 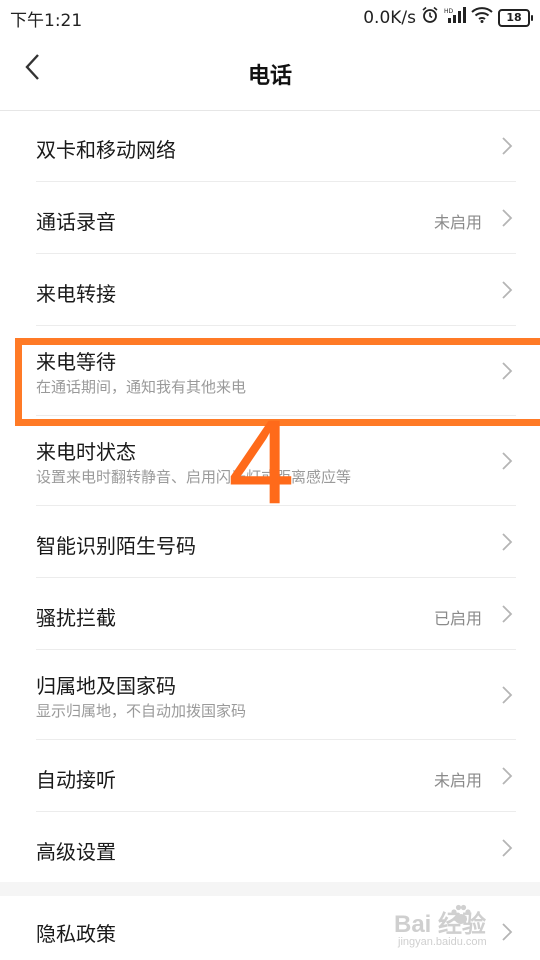 I want to click on baidu-jingyan-watermark: Bai 经验 jingyan.baidu.com, so click(x=463, y=924).